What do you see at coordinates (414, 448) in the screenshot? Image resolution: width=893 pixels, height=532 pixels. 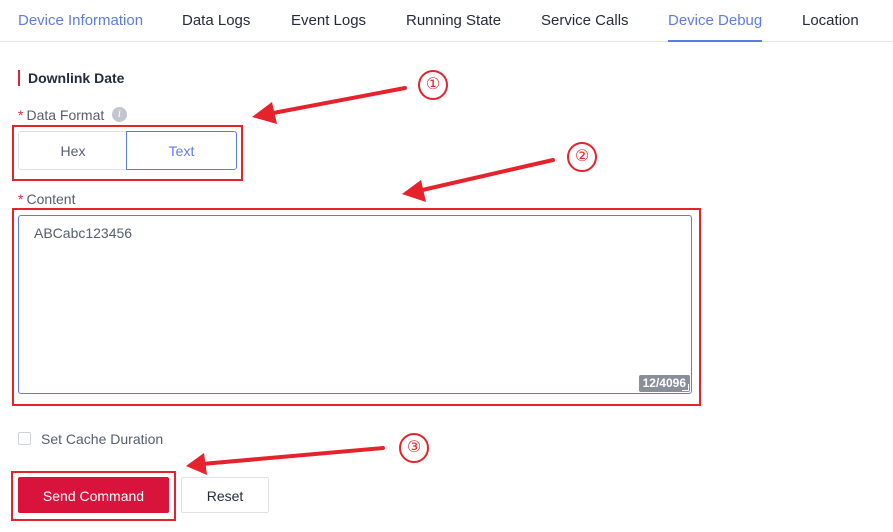 I see `annotation-number-3: ③` at bounding box center [414, 448].